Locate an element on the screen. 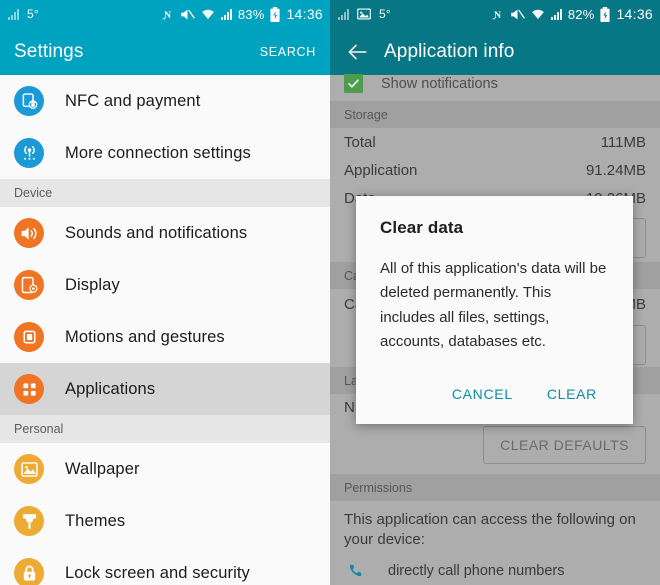 The image size is (660, 585). sidebar-item-label: Wallpaper is located at coordinates (102, 468).